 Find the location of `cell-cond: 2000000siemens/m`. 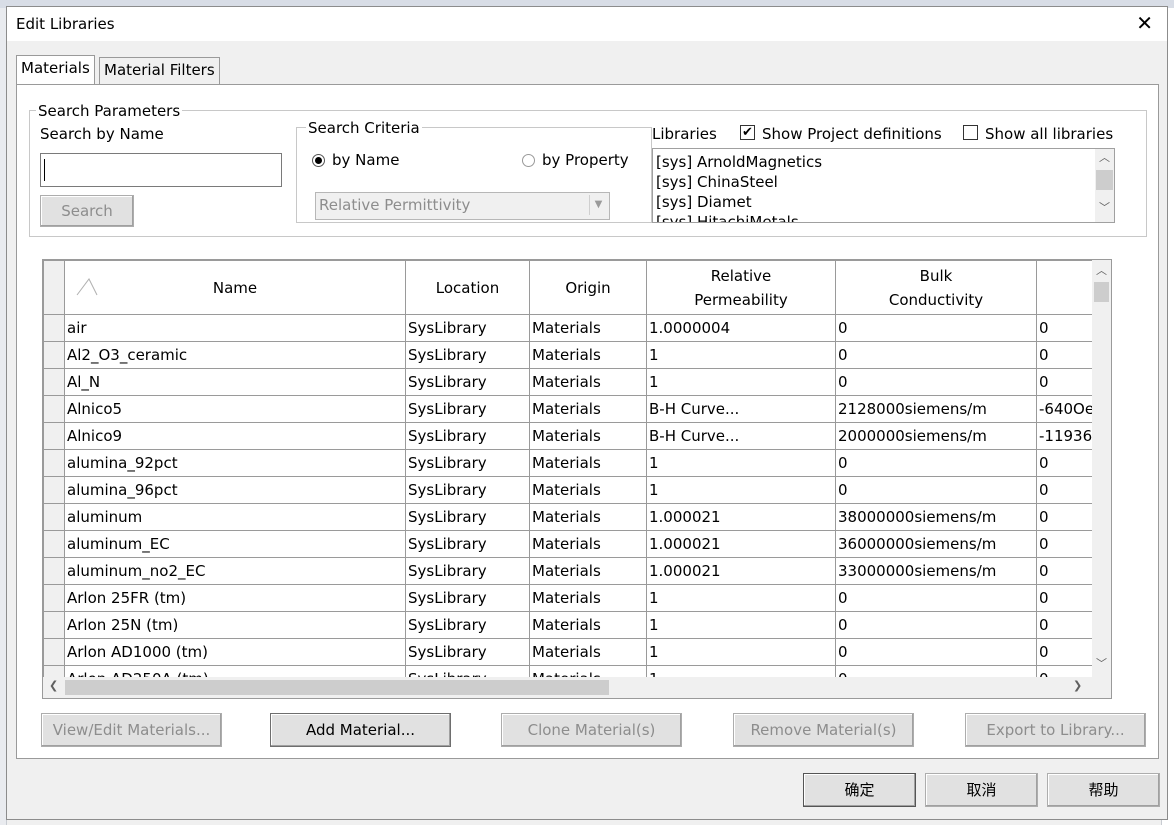

cell-cond: 2000000siemens/m is located at coordinates (936, 436).